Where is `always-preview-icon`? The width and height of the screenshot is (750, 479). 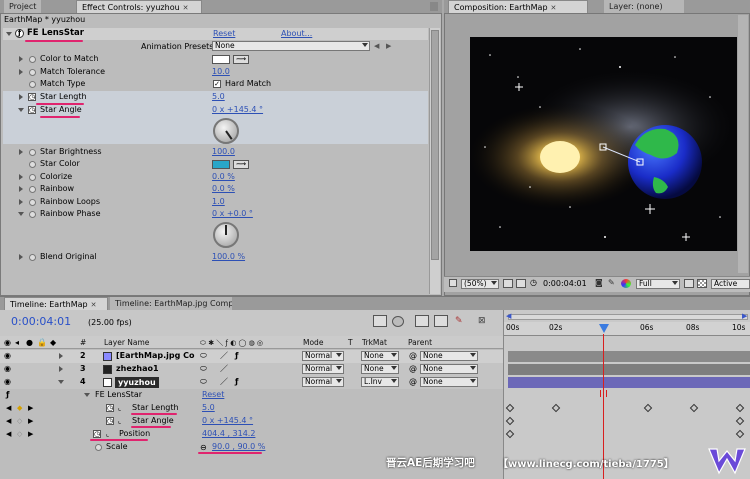 always-preview-icon is located at coordinates (453, 283).